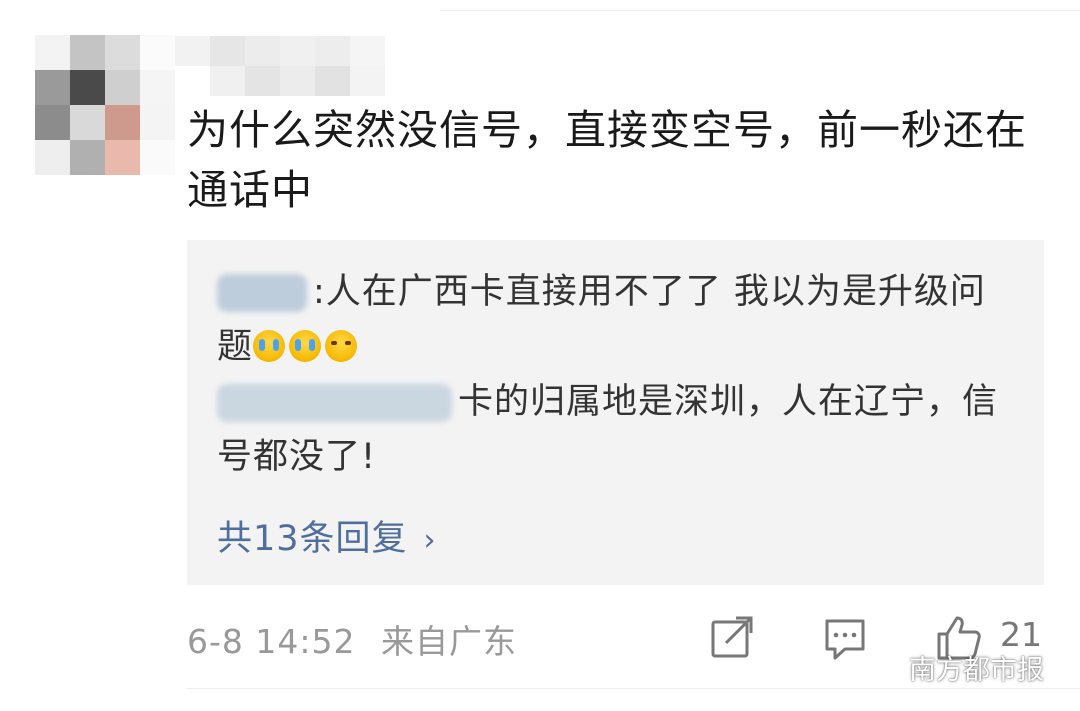  I want to click on watermark: 南方都市报, so click(953, 667).